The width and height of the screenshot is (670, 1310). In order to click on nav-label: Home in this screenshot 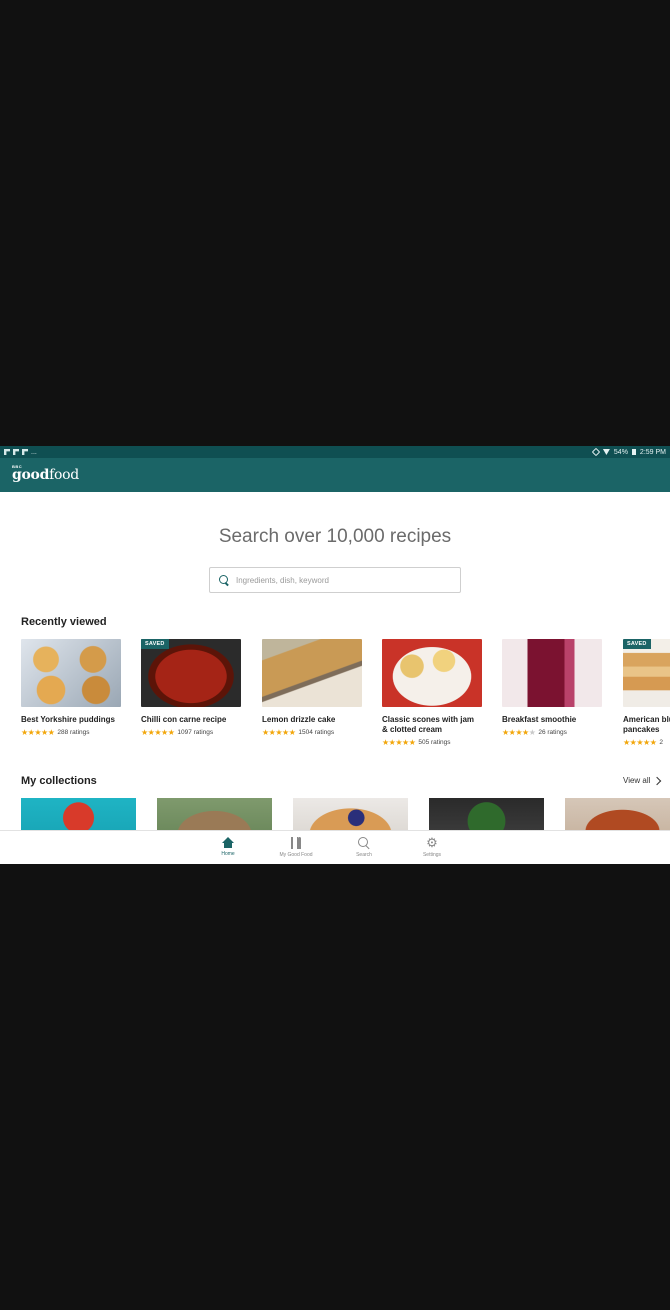, I will do `click(228, 854)`.